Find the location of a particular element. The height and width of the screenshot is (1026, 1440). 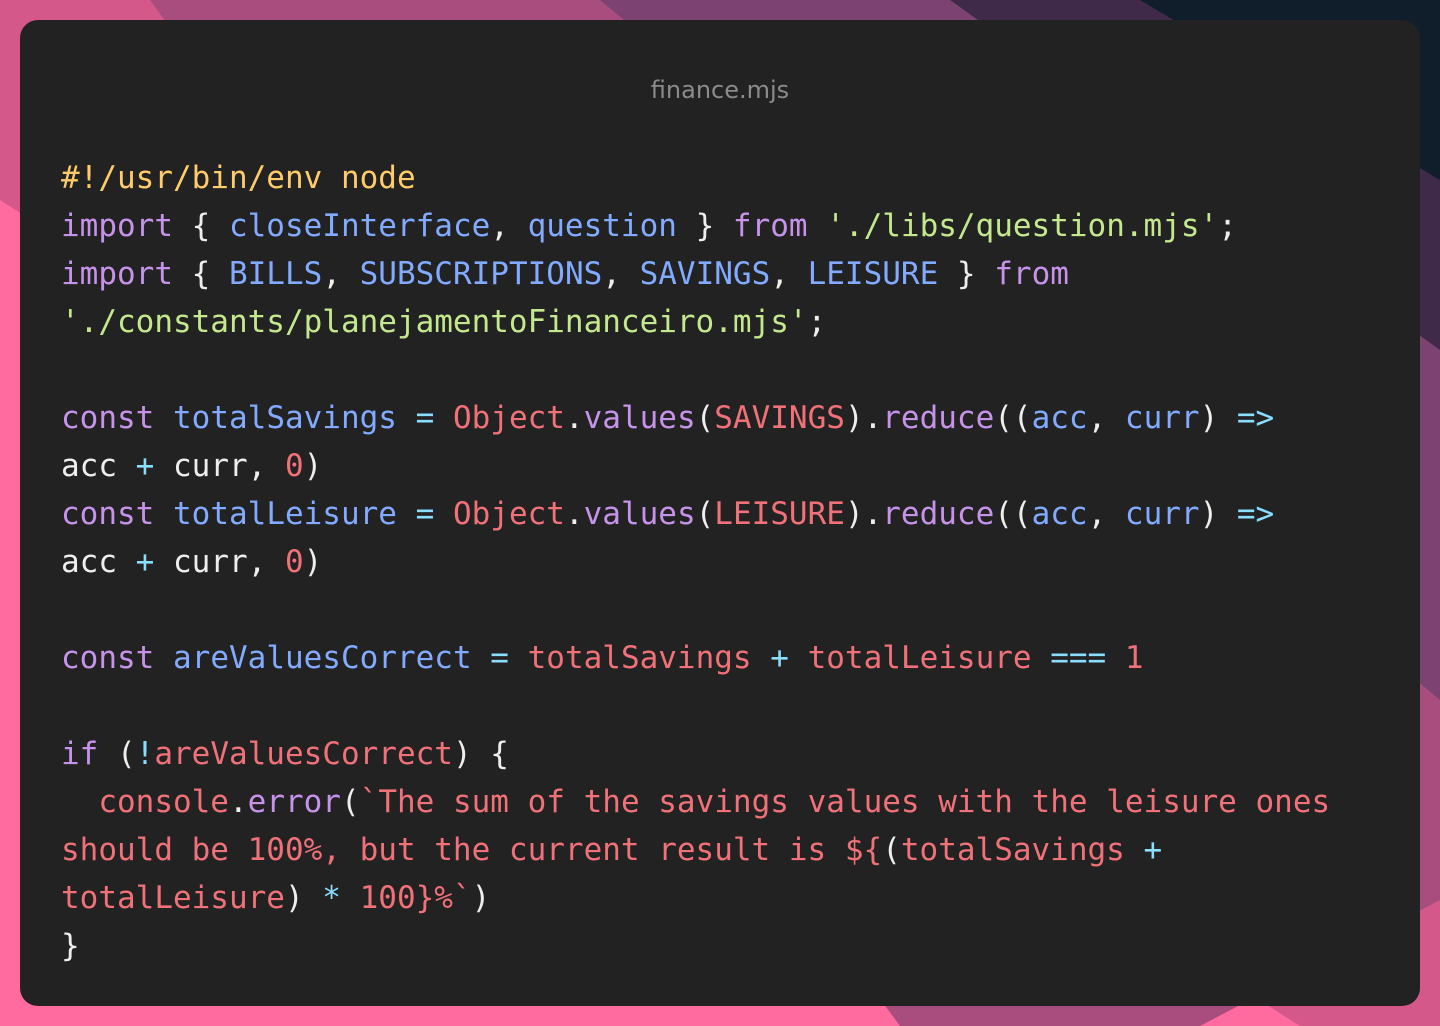

code-token: SUBSCRIPTIONS is located at coordinates (481, 274).